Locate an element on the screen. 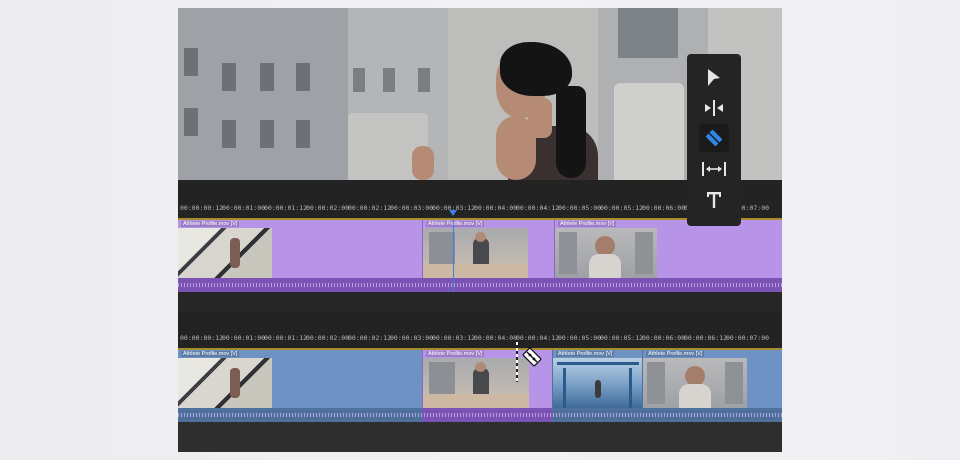  runner-neck is located at coordinates (540, 118).